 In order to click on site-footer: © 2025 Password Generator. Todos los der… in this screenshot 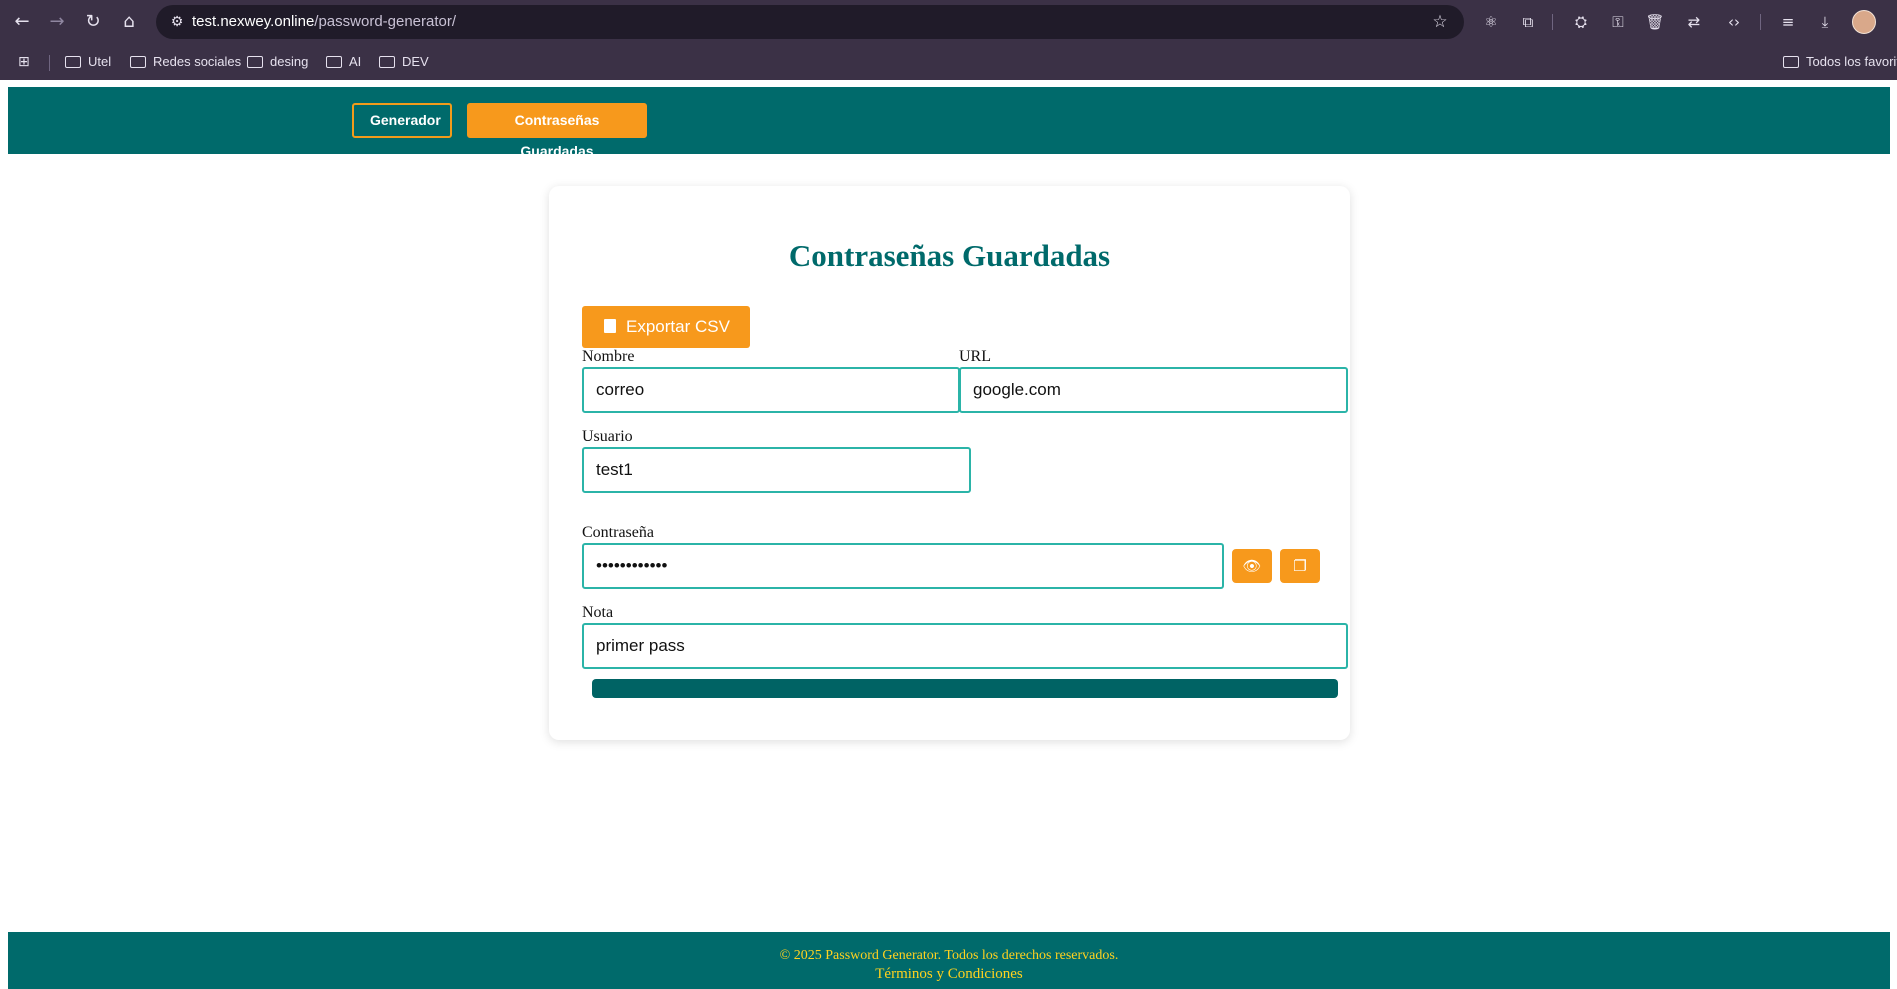, I will do `click(949, 960)`.